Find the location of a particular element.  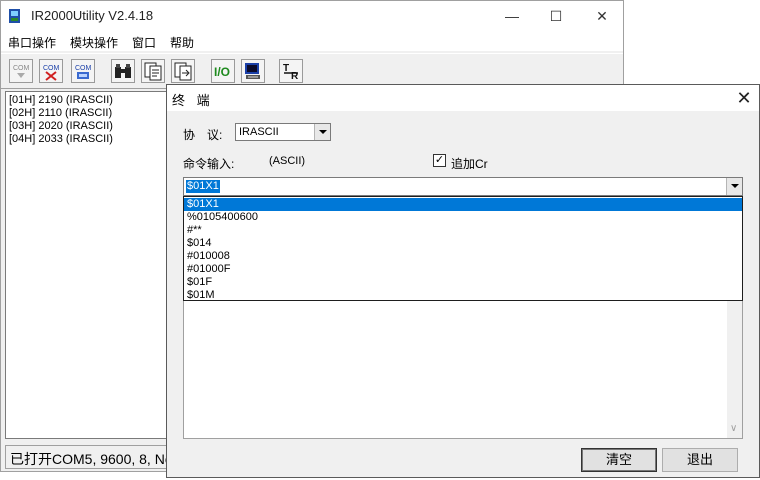

io-button: I/O is located at coordinates (223, 71).